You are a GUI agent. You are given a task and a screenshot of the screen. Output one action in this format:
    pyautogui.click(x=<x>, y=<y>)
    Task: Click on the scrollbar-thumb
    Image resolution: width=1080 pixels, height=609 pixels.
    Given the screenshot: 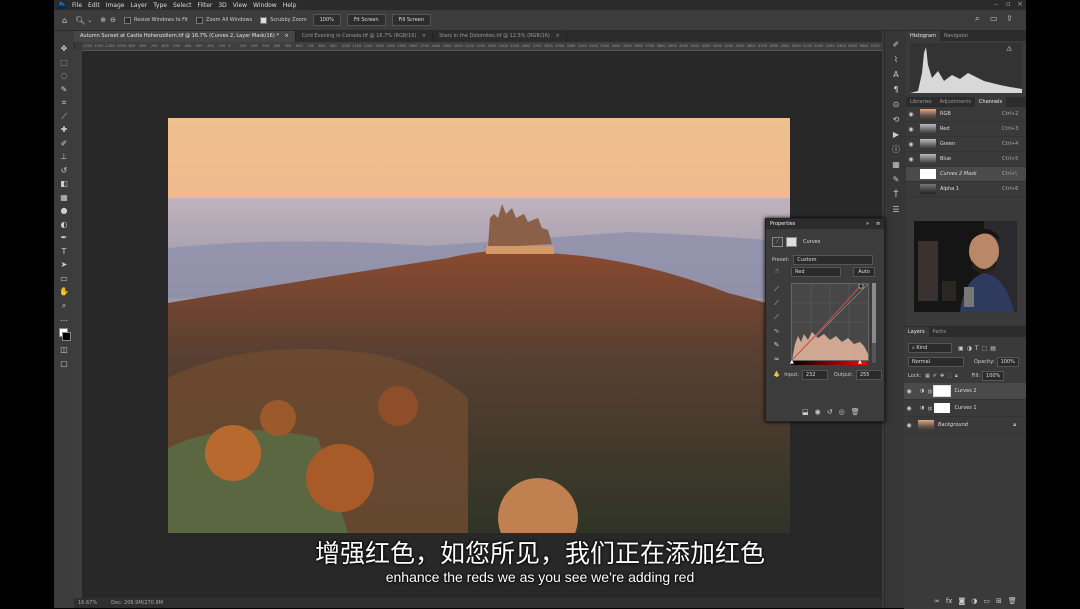 What is the action you would take?
    pyautogui.click(x=874, y=313)
    